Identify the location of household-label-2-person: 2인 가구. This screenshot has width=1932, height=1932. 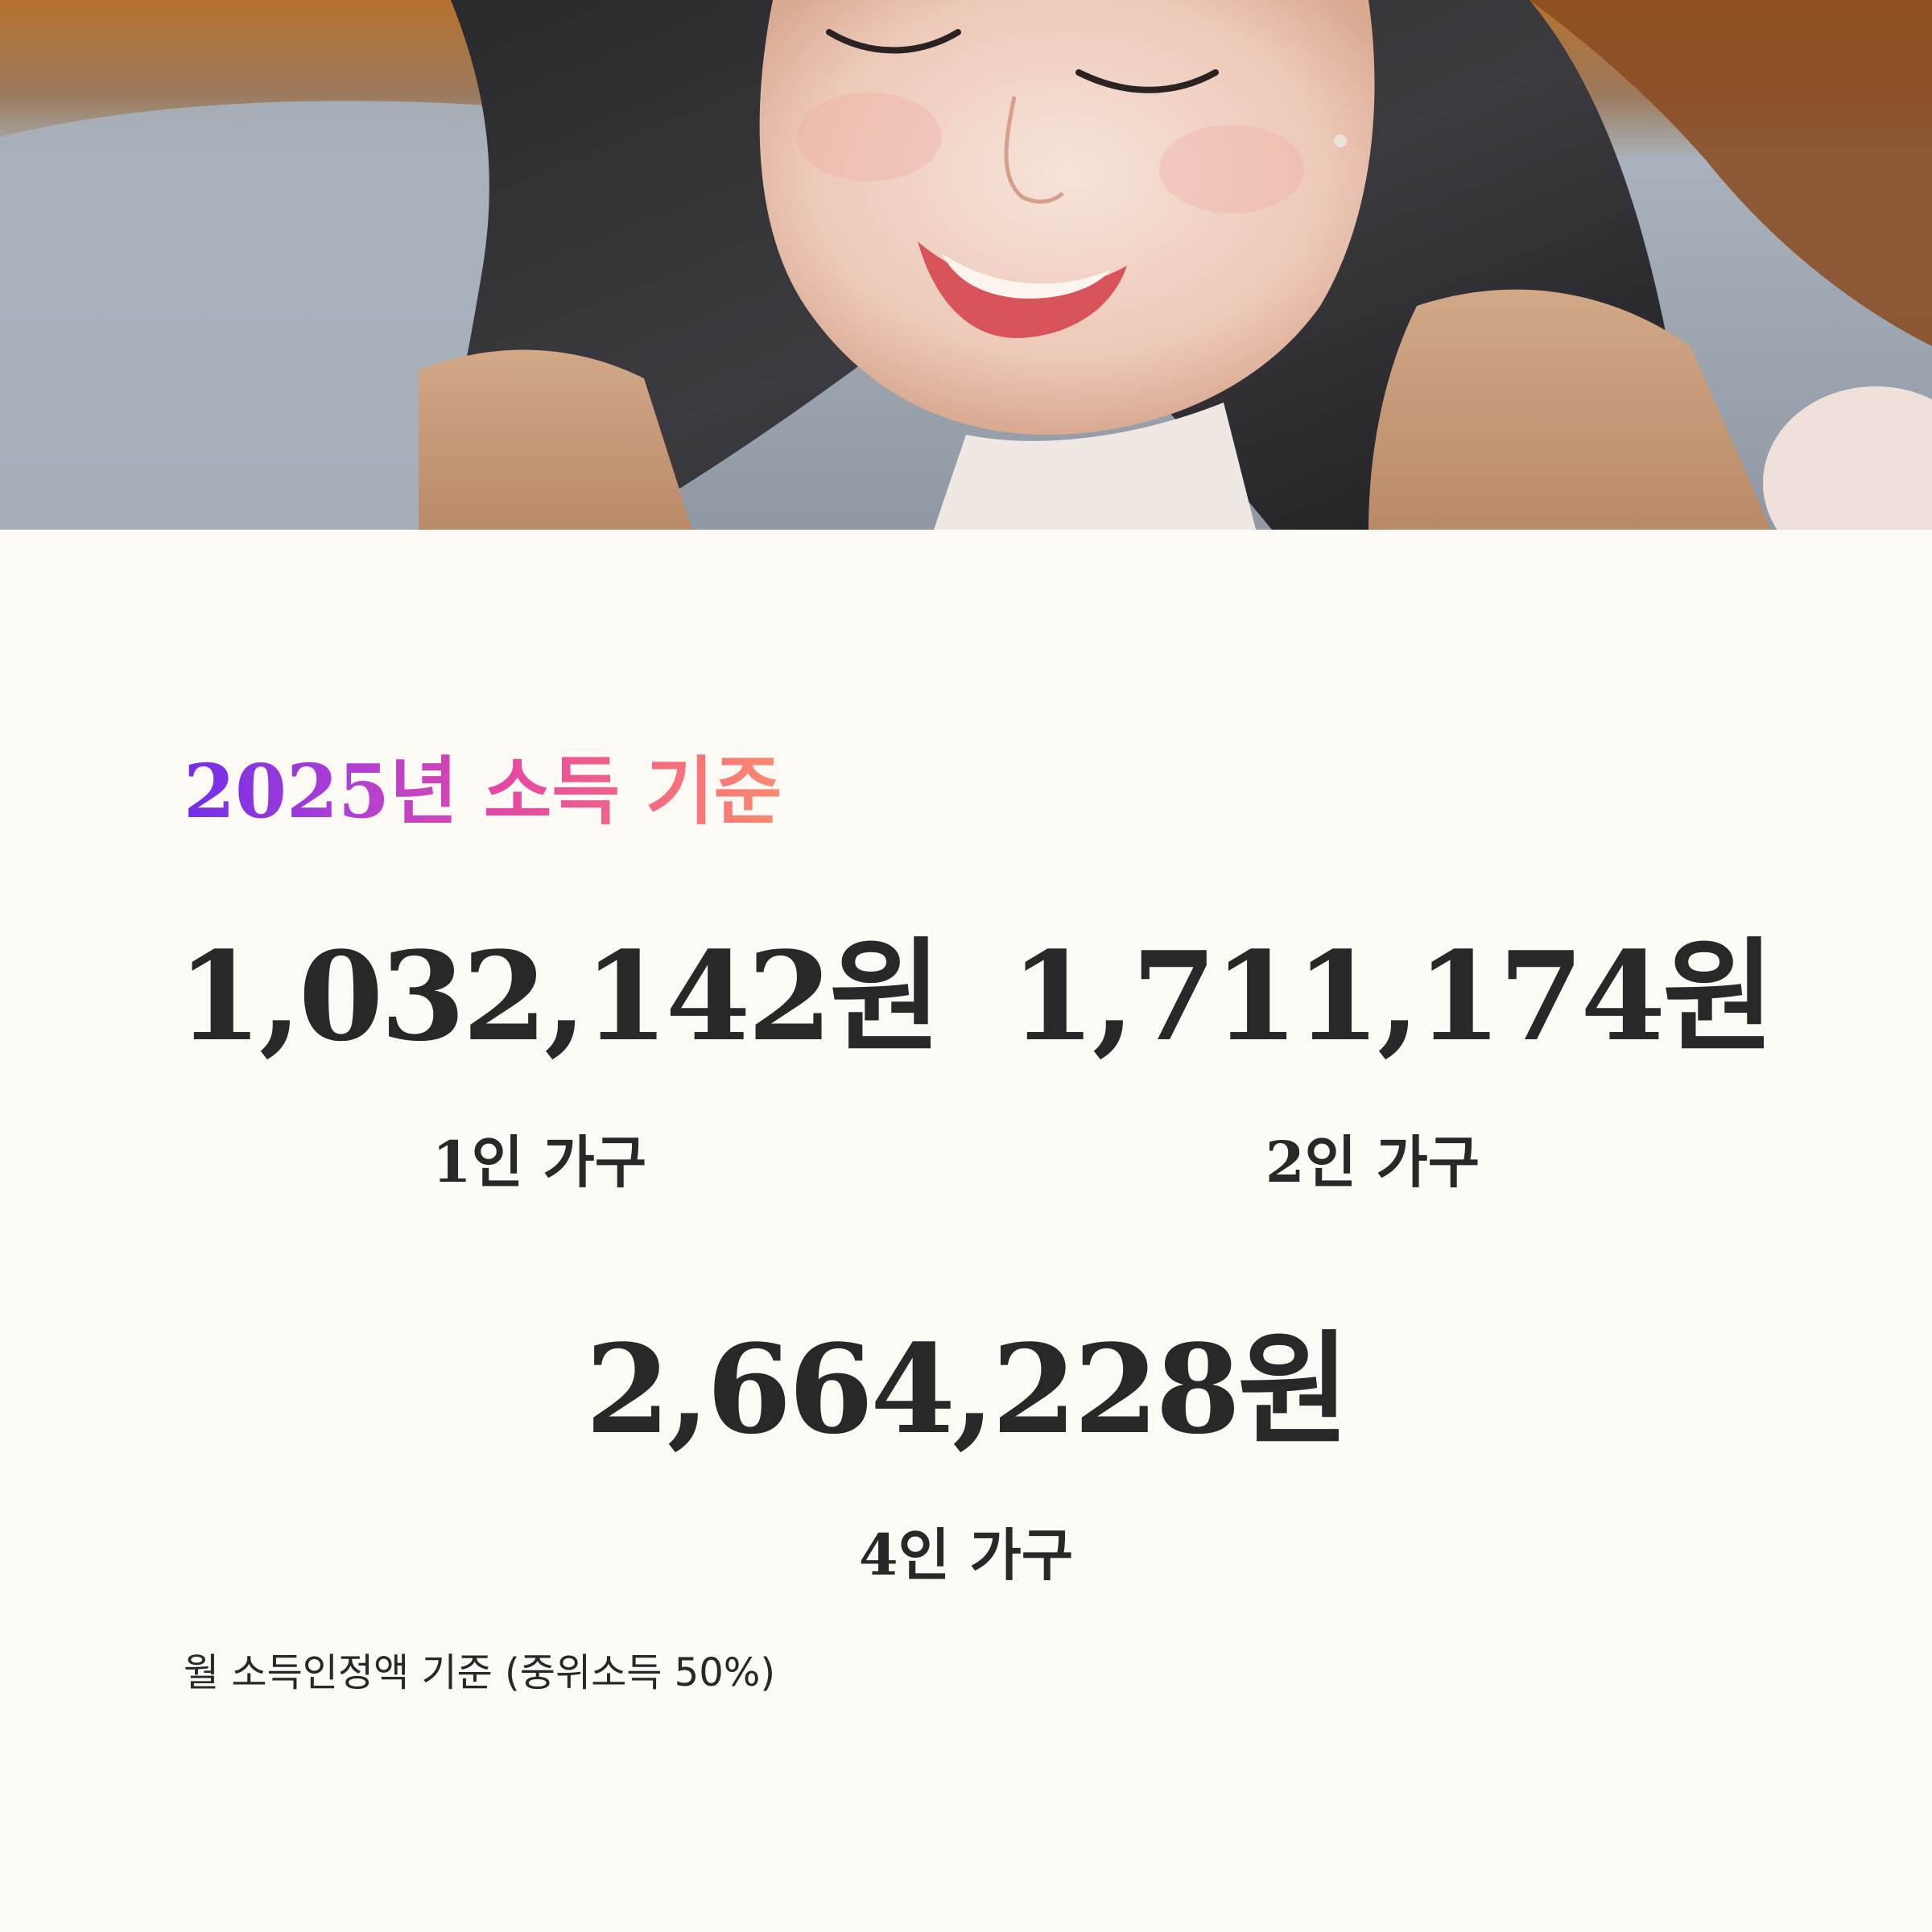
(1372, 1162).